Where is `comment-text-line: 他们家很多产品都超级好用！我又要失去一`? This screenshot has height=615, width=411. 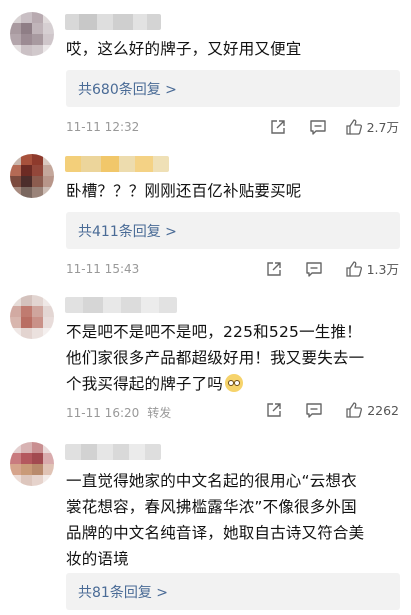
comment-text-line: 他们家很多产品都超级好用！我又要失去一 is located at coordinates (215, 358).